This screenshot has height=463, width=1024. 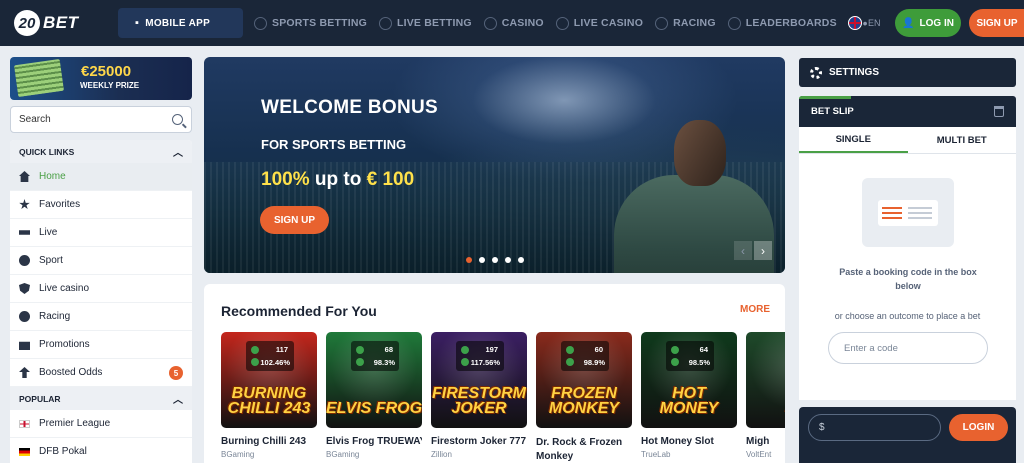 I want to click on sidebar-item-dfb-pokal: DFB Pokal, so click(x=101, y=450).